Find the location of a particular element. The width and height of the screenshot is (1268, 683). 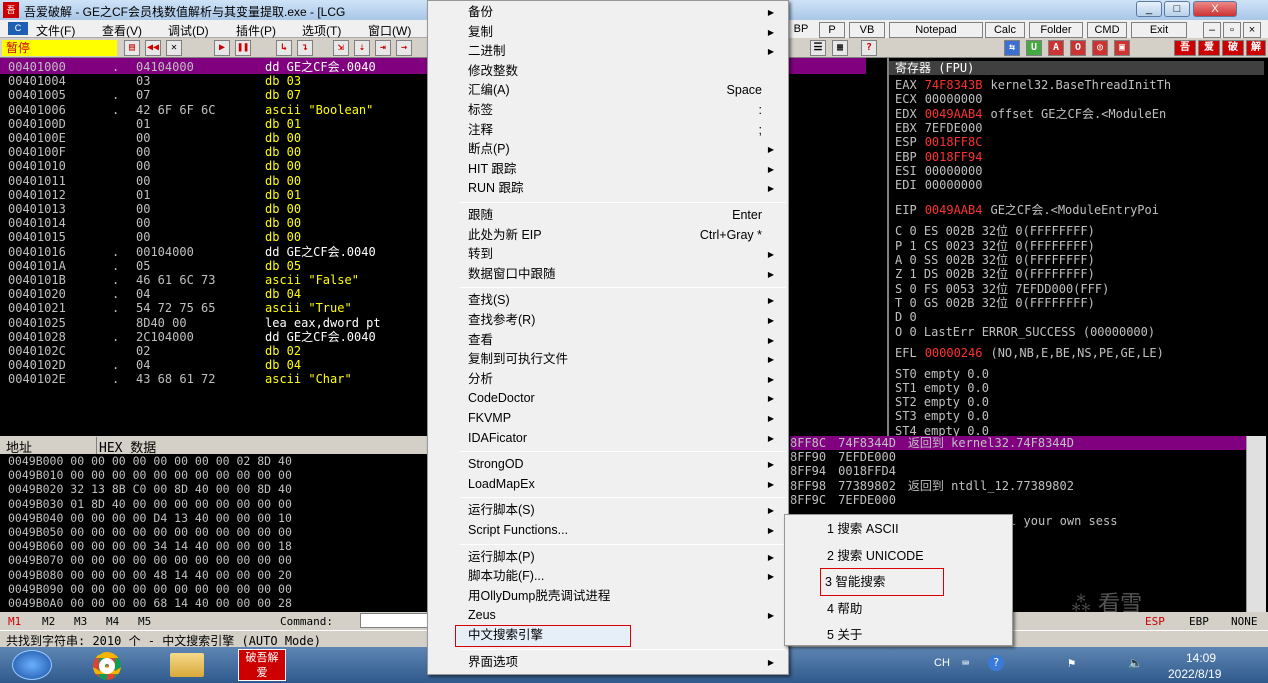

u-icon: U is located at coordinates (1034, 48).